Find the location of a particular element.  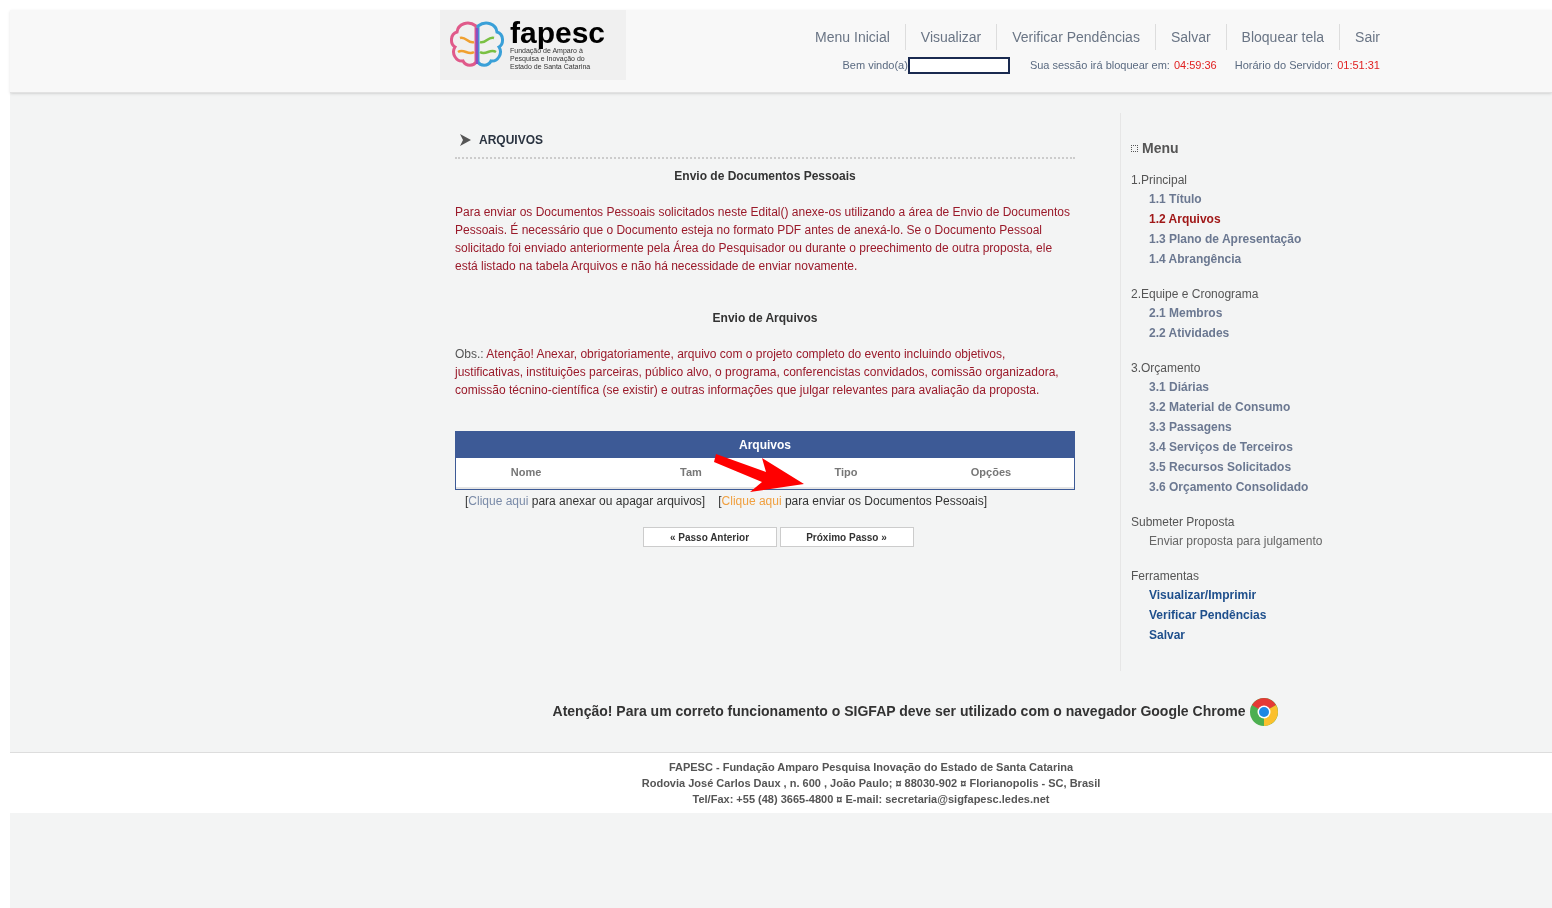

menu-item: 2.1 Membros is located at coordinates (1245, 313).